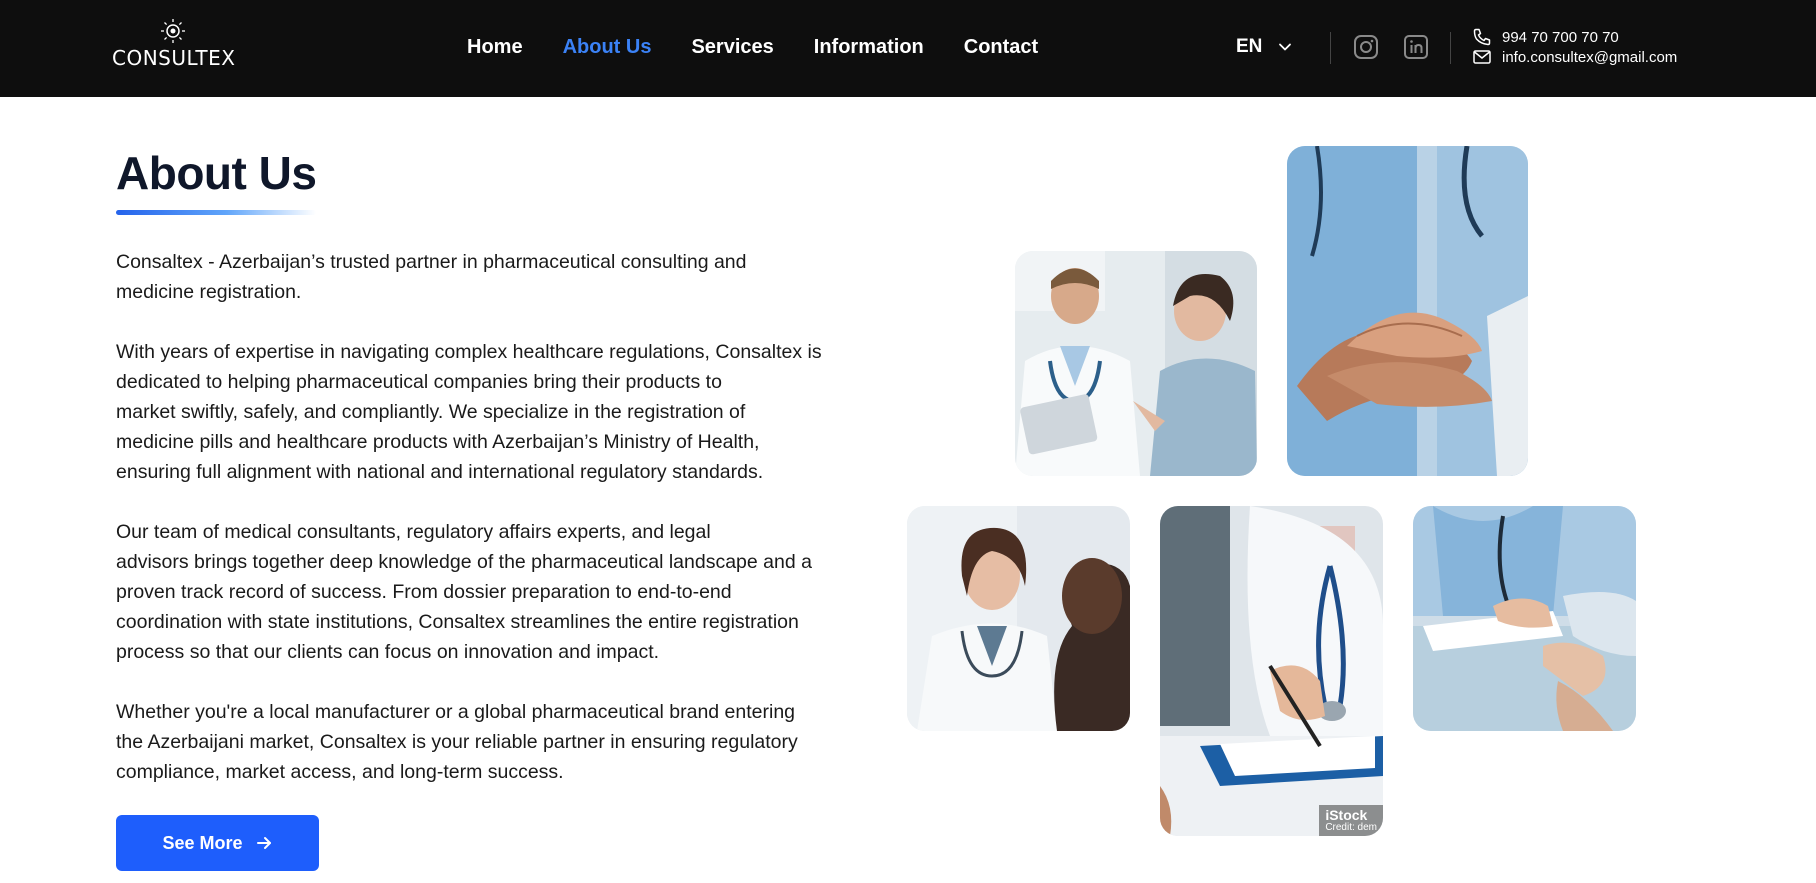 Image resolution: width=1816 pixels, height=883 pixels. Describe the element at coordinates (202, 842) in the screenshot. I see `see-more-label: See More` at that location.